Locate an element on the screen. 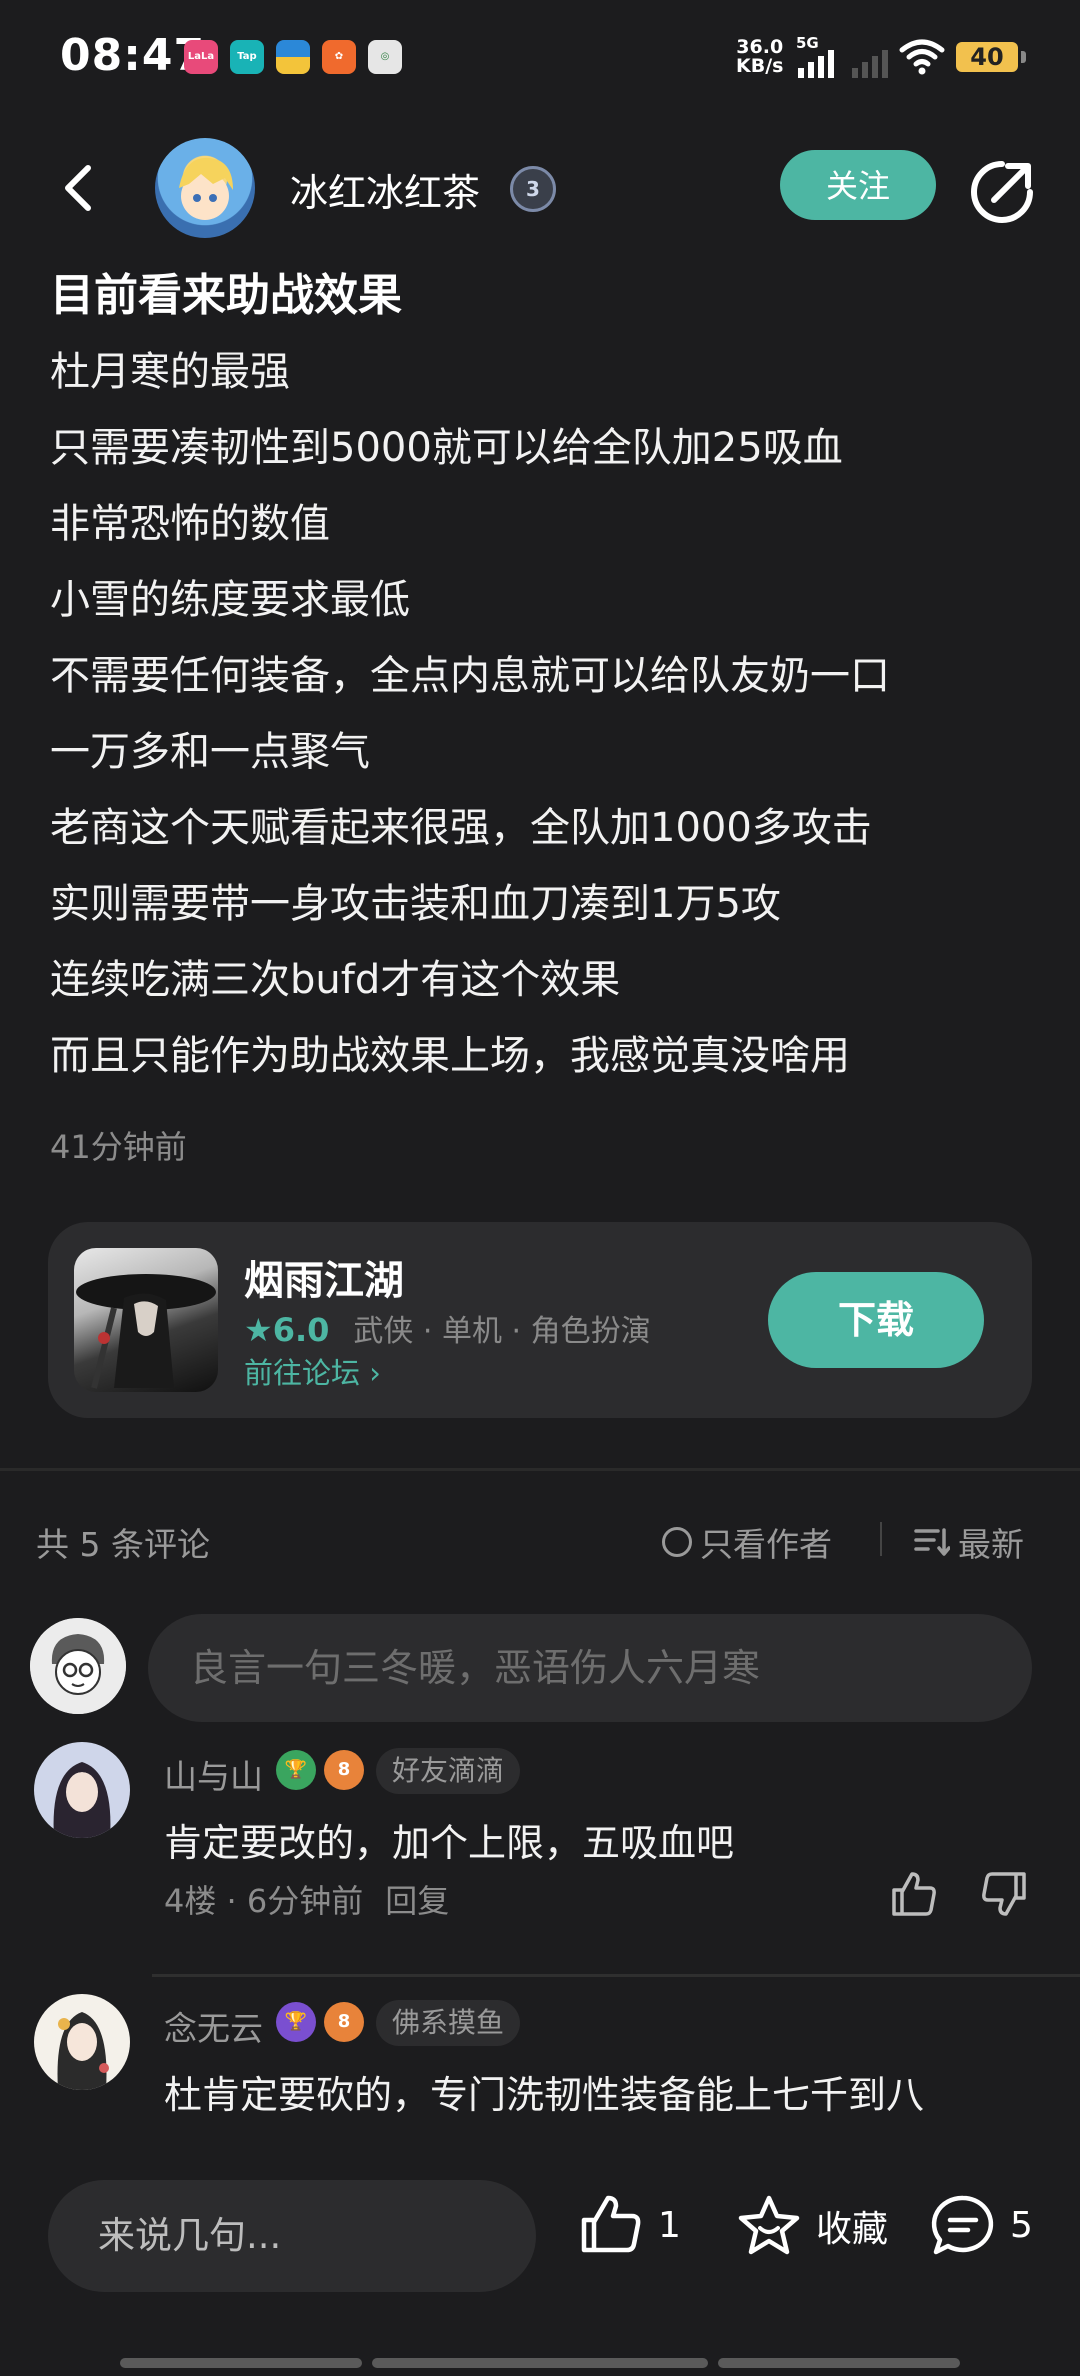  comment-divider is located at coordinates (616, 1975).